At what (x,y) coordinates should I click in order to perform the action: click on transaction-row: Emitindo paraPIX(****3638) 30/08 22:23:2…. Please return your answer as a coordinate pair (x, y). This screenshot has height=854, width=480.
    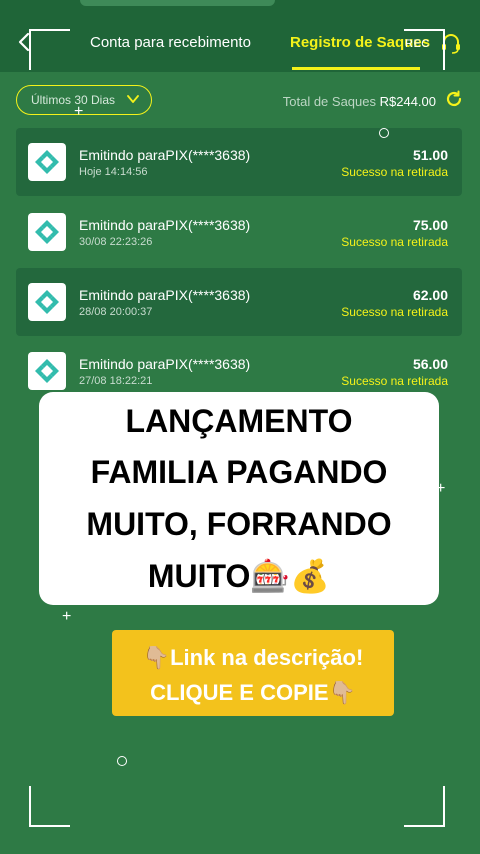
    Looking at the image, I should click on (239, 232).